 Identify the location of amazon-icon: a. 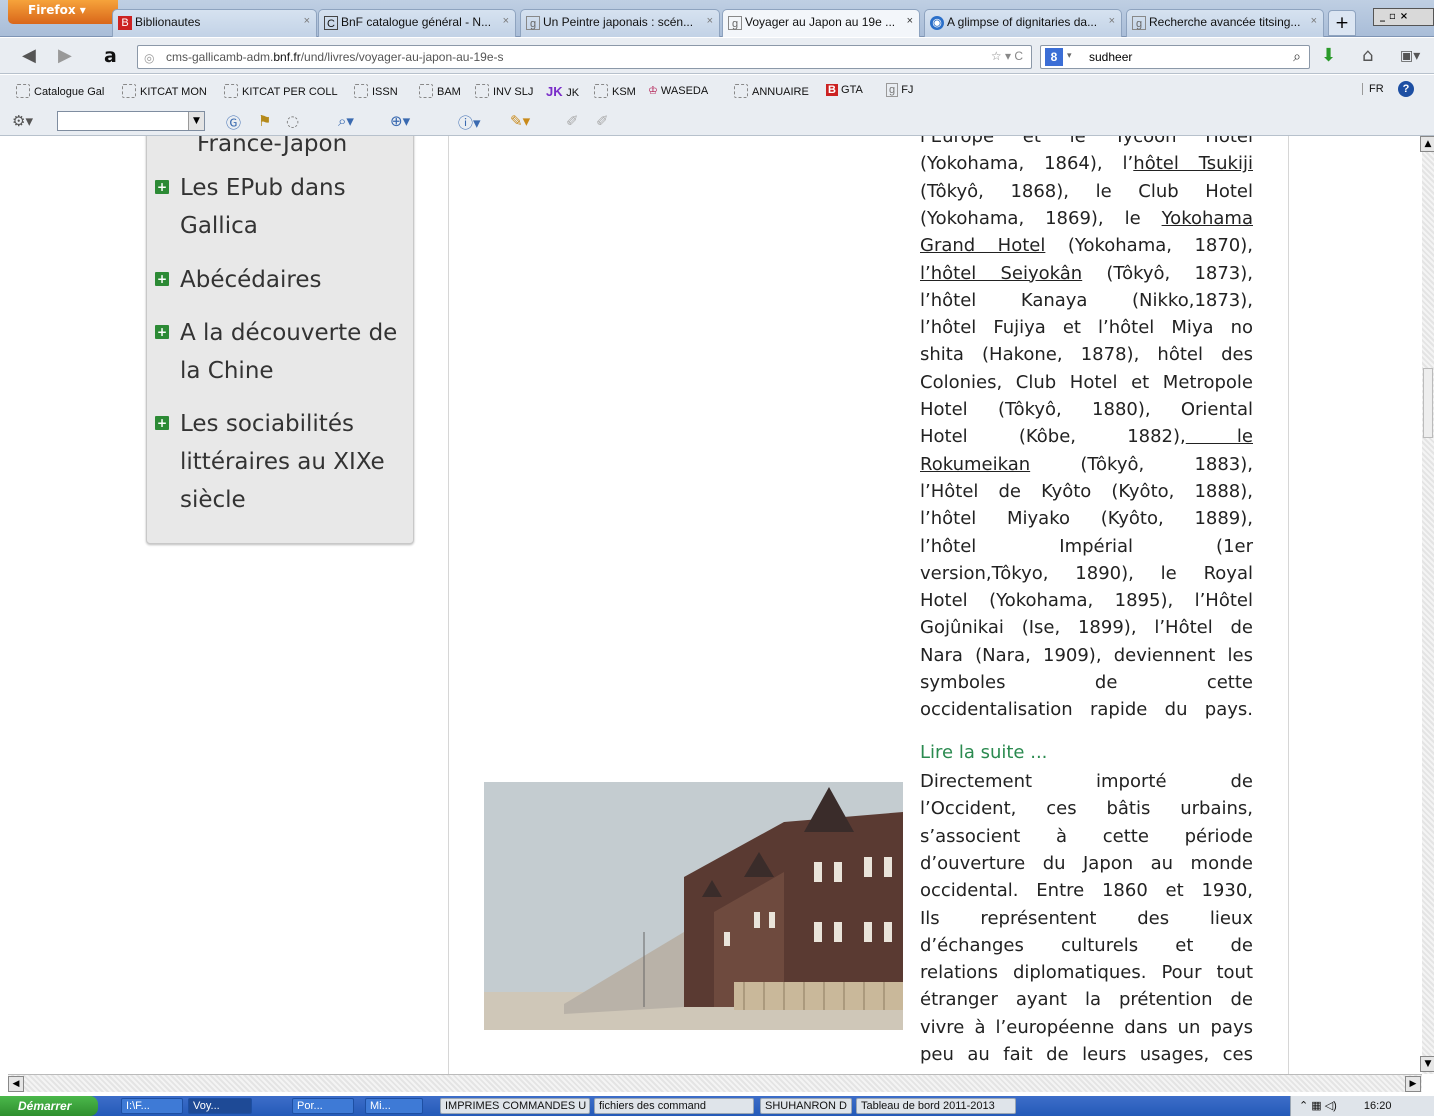
(110, 56).